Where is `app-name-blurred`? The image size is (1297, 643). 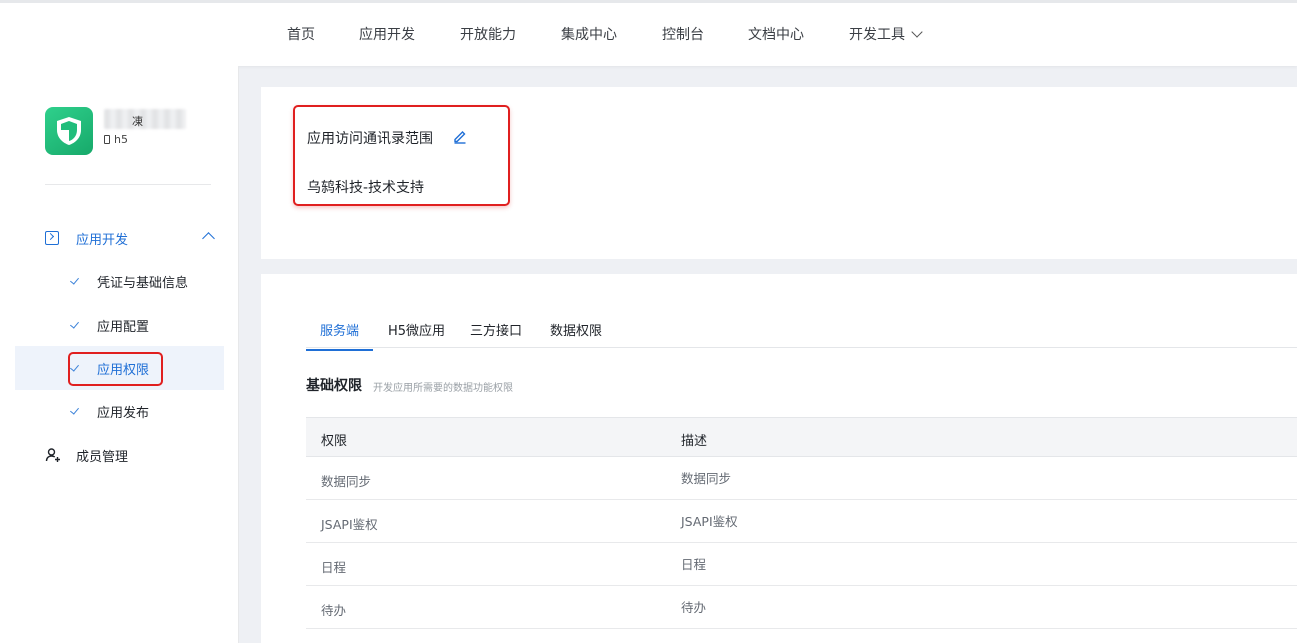
app-name-blurred is located at coordinates (145, 119).